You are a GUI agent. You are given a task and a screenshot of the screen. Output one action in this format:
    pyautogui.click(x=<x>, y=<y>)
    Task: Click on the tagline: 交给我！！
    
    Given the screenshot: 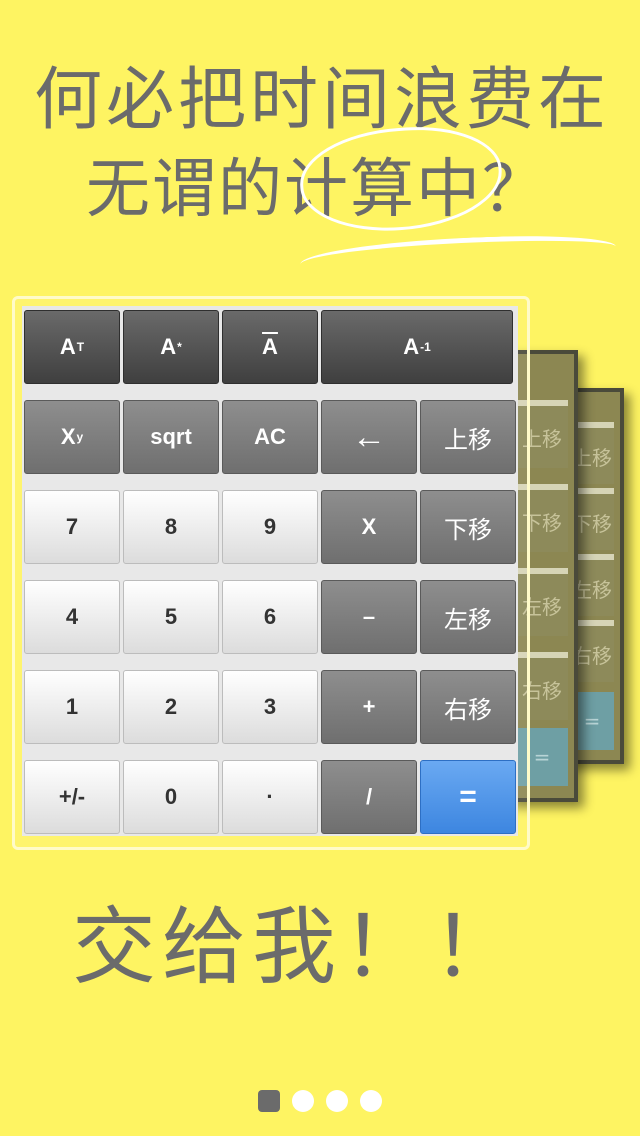 What is the action you would take?
    pyautogui.click(x=297, y=947)
    